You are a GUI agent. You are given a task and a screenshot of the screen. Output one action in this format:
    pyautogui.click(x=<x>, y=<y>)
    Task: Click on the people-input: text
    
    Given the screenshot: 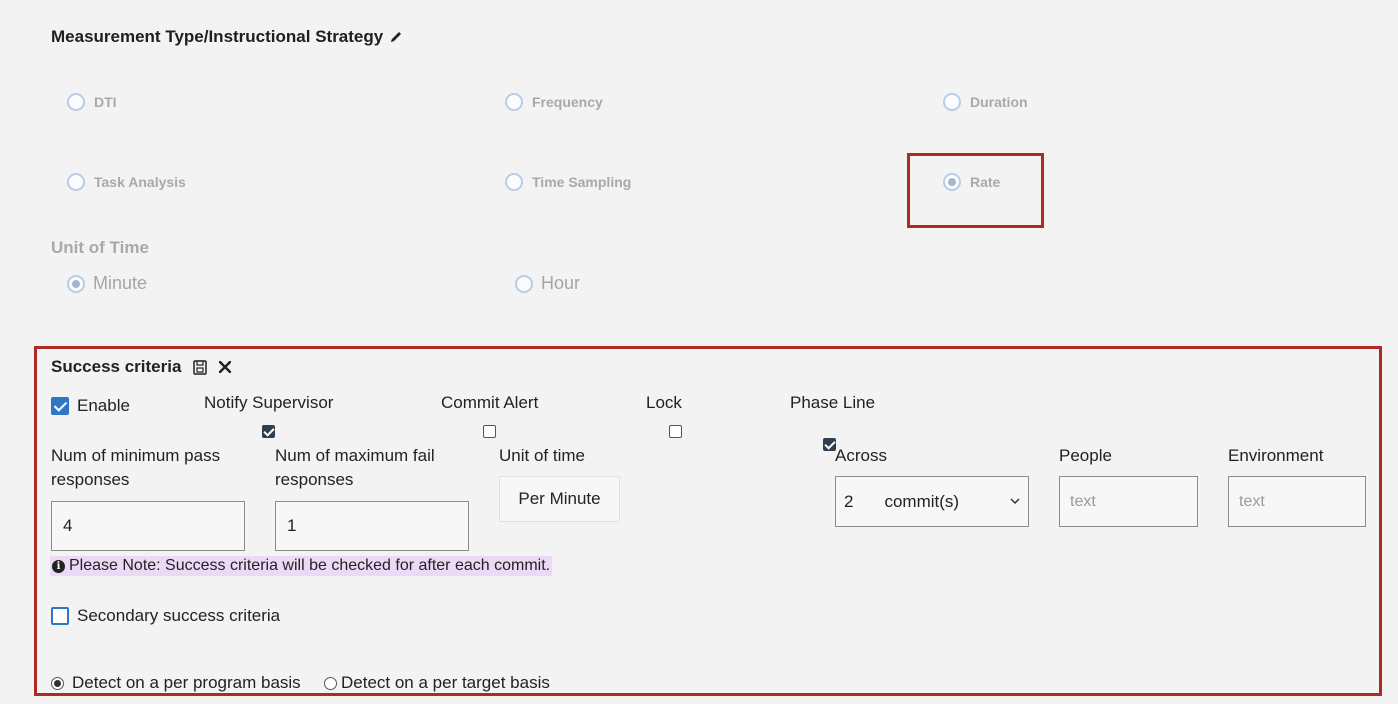 What is the action you would take?
    pyautogui.click(x=1128, y=501)
    